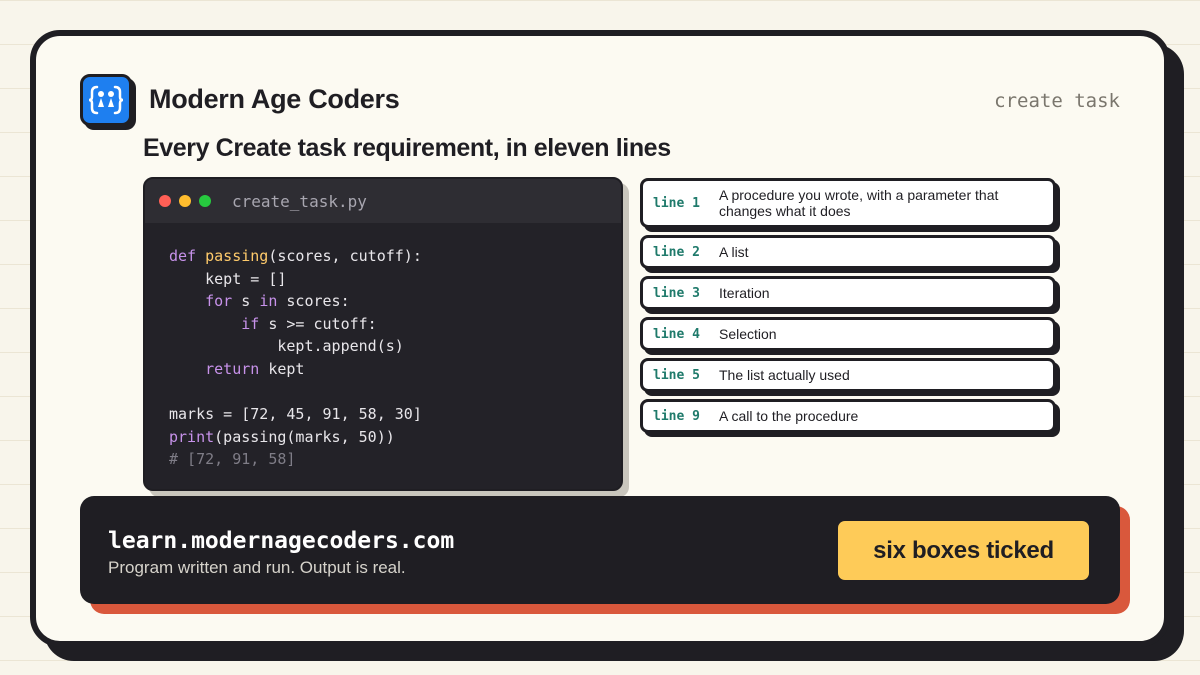 The height and width of the screenshot is (675, 1200). What do you see at coordinates (318, 323) in the screenshot?
I see `code-token: s >= cutoff:` at bounding box center [318, 323].